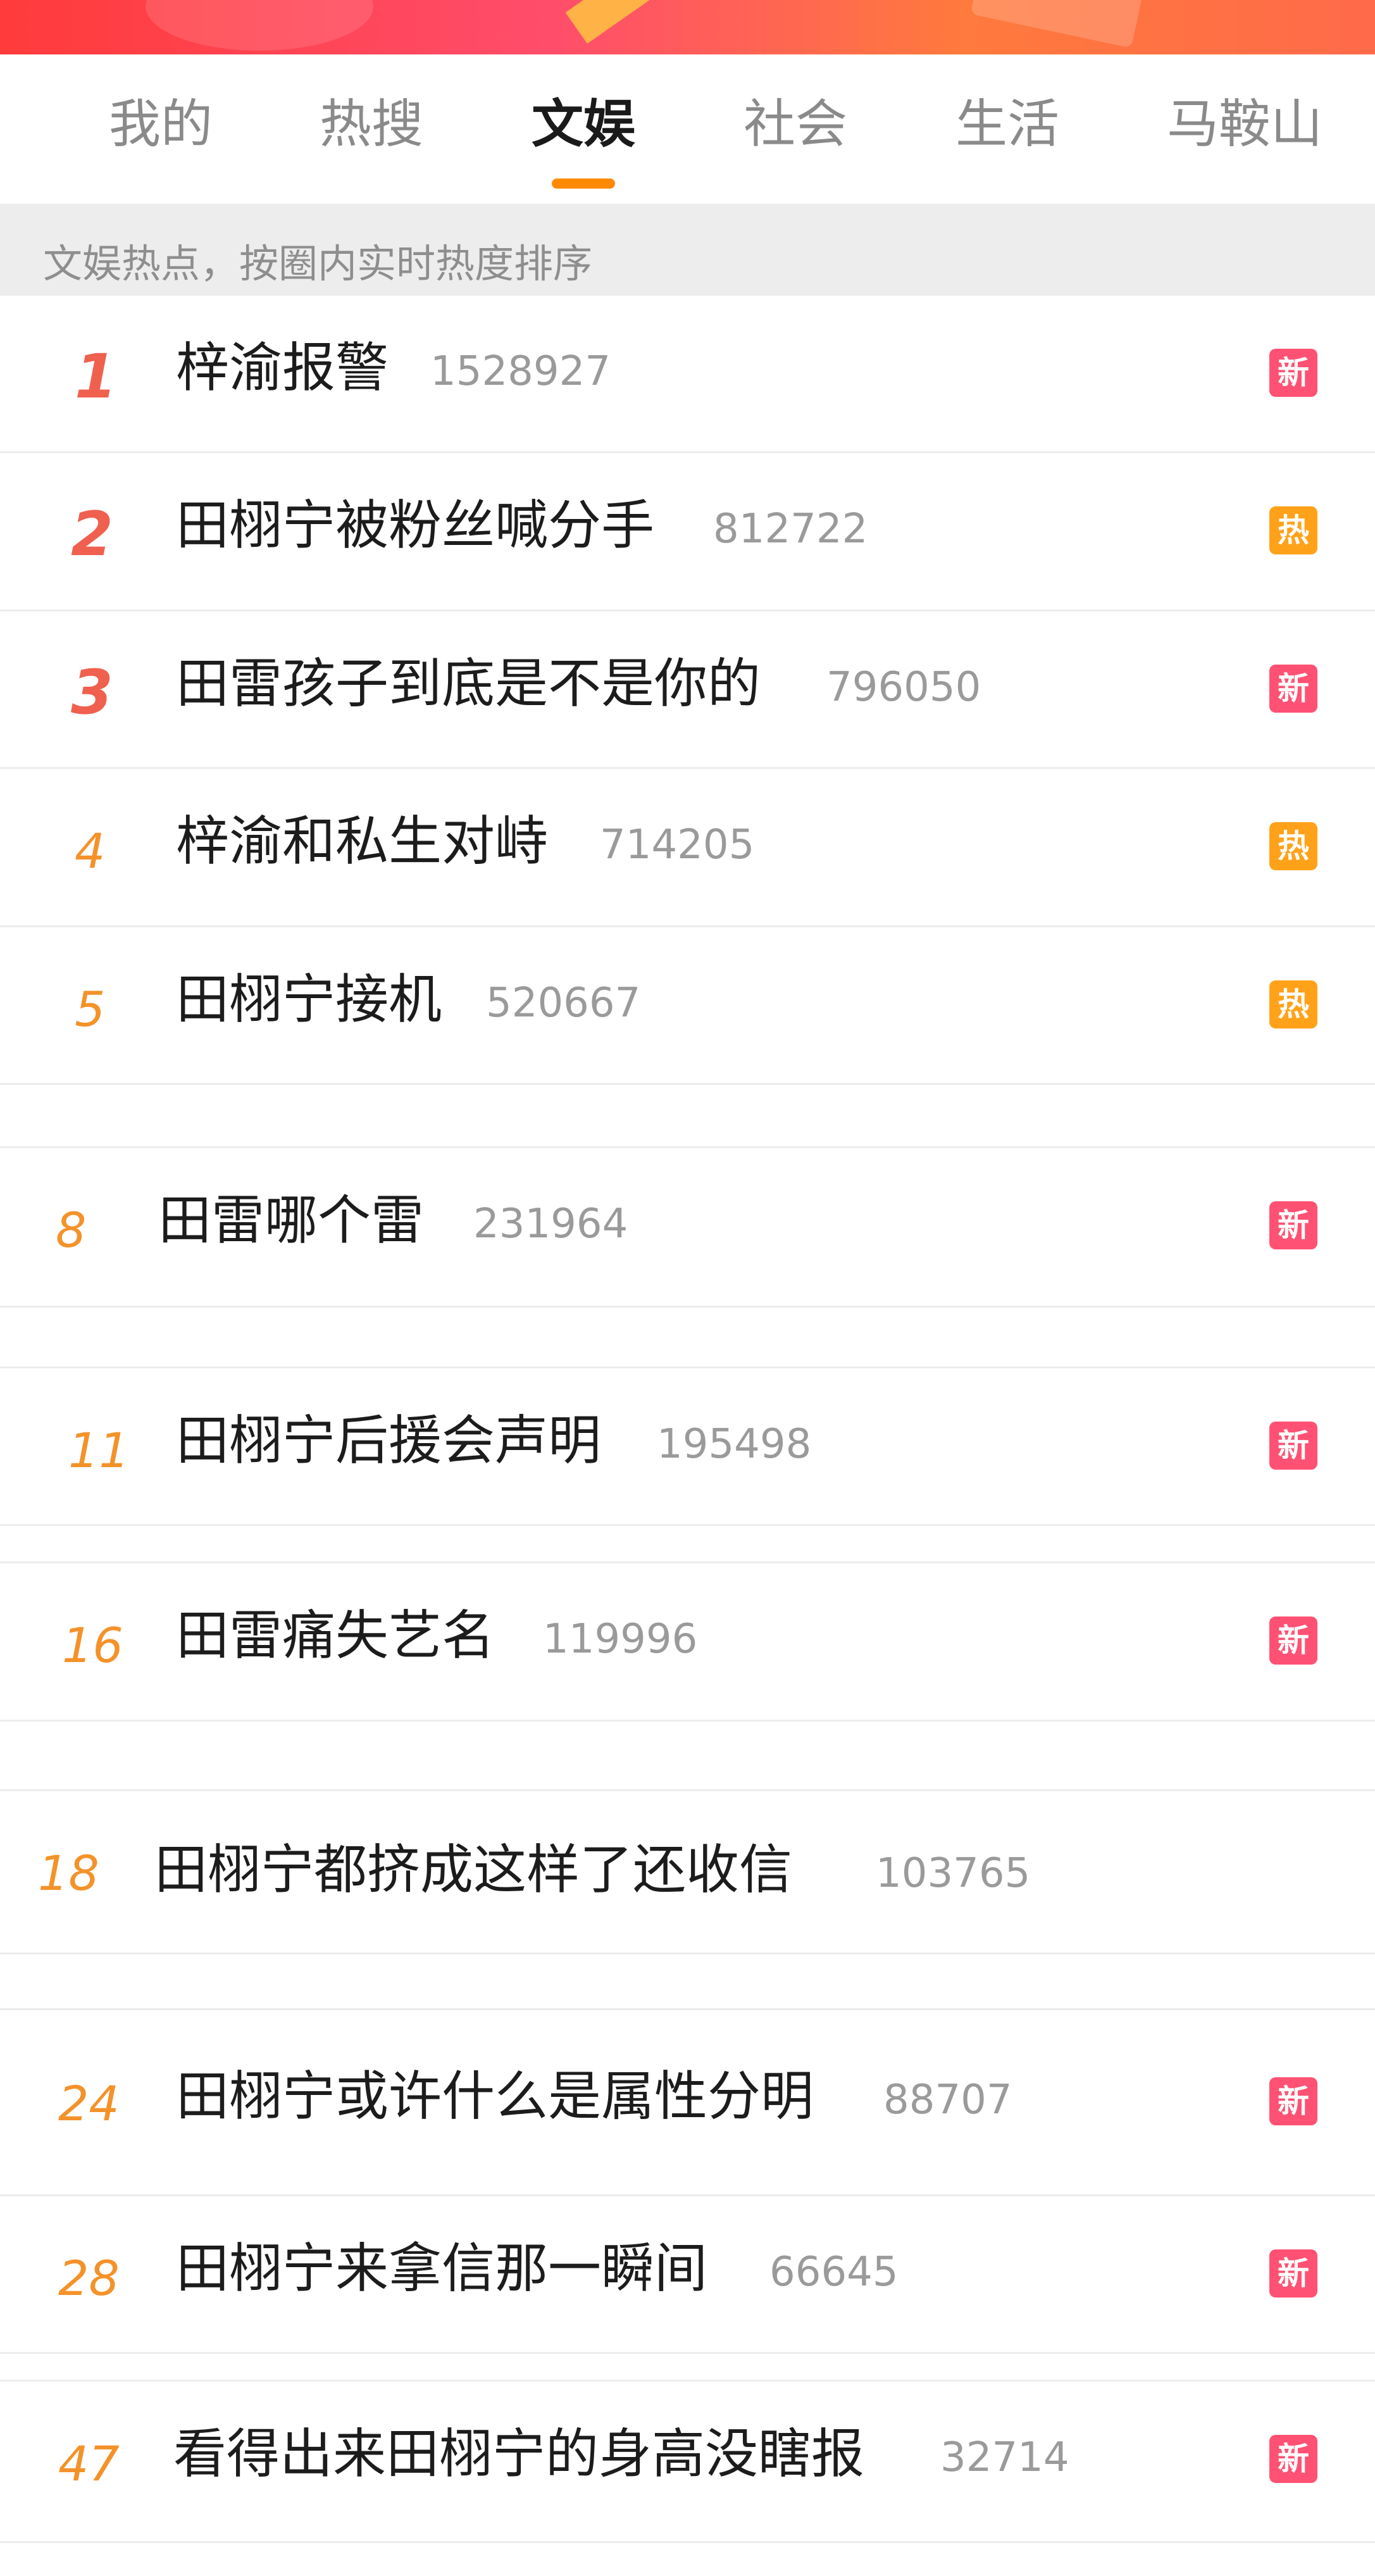 The image size is (1375, 2576). What do you see at coordinates (687, 530) in the screenshot?
I see `trend-row: 2 田栩宁被粉丝喊分手 812722 热` at bounding box center [687, 530].